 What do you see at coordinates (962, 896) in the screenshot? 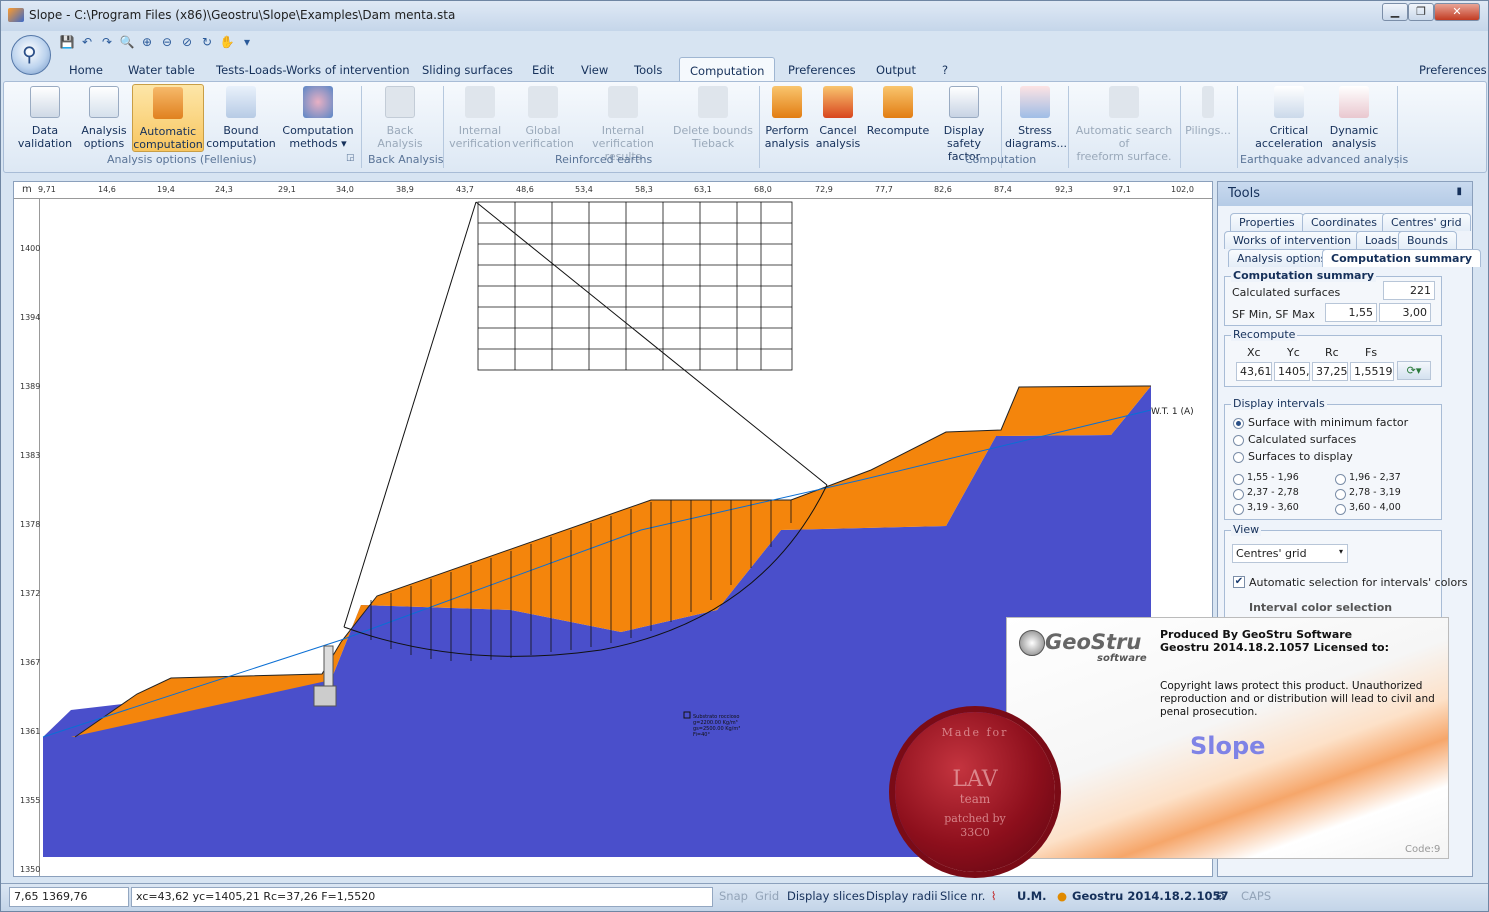
I see `slice-nr-toggle: Slice nr.` at bounding box center [962, 896].